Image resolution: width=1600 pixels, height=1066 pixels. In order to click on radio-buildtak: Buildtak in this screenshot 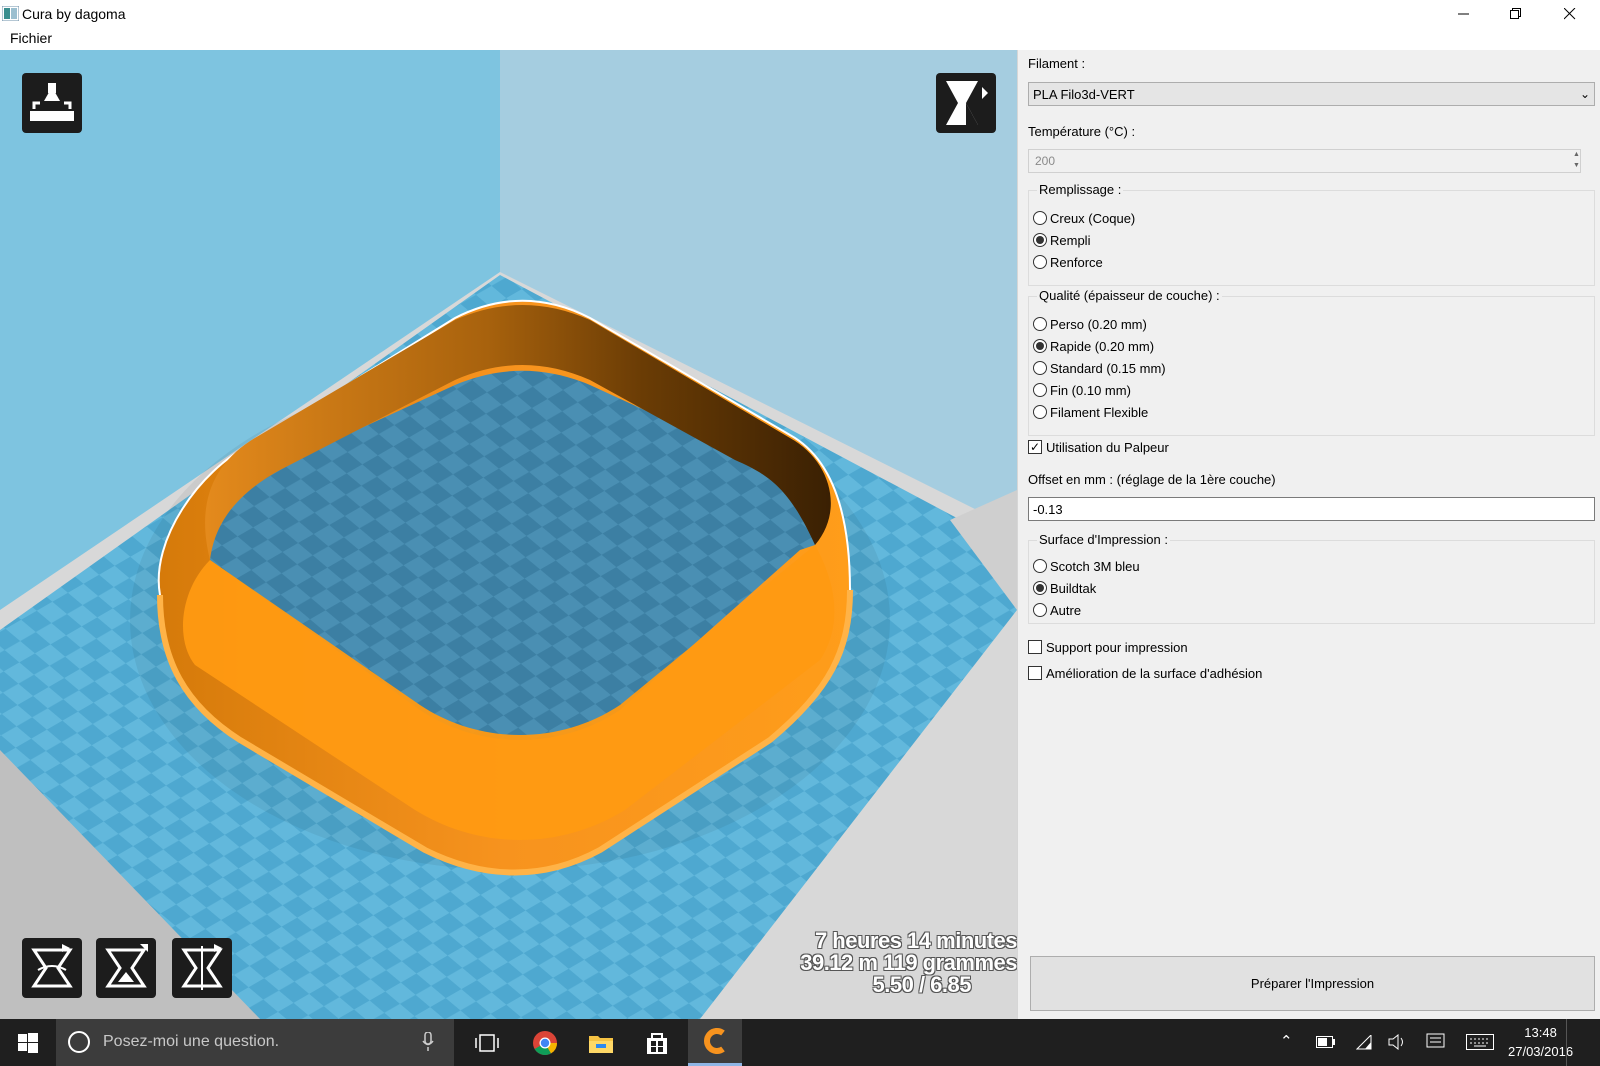, I will do `click(1064, 588)`.